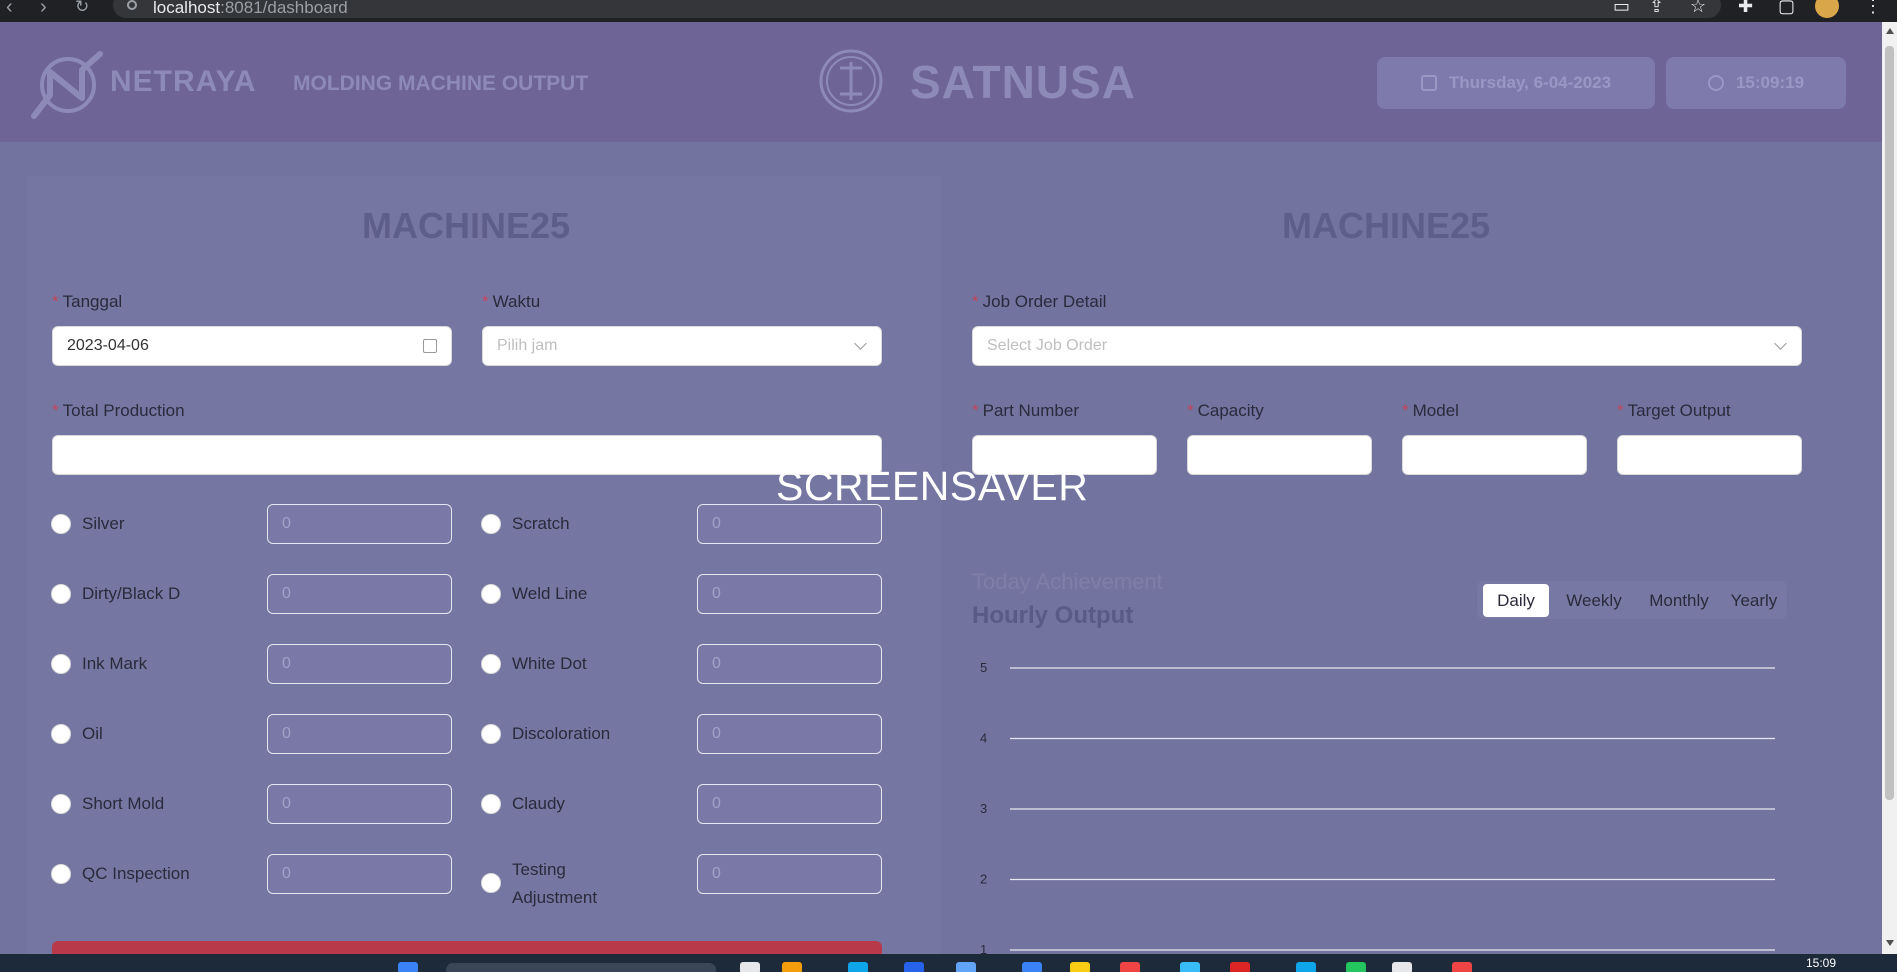 Image resolution: width=1897 pixels, height=972 pixels. I want to click on hourly-output-chart: 54321, so click(1377, 808).